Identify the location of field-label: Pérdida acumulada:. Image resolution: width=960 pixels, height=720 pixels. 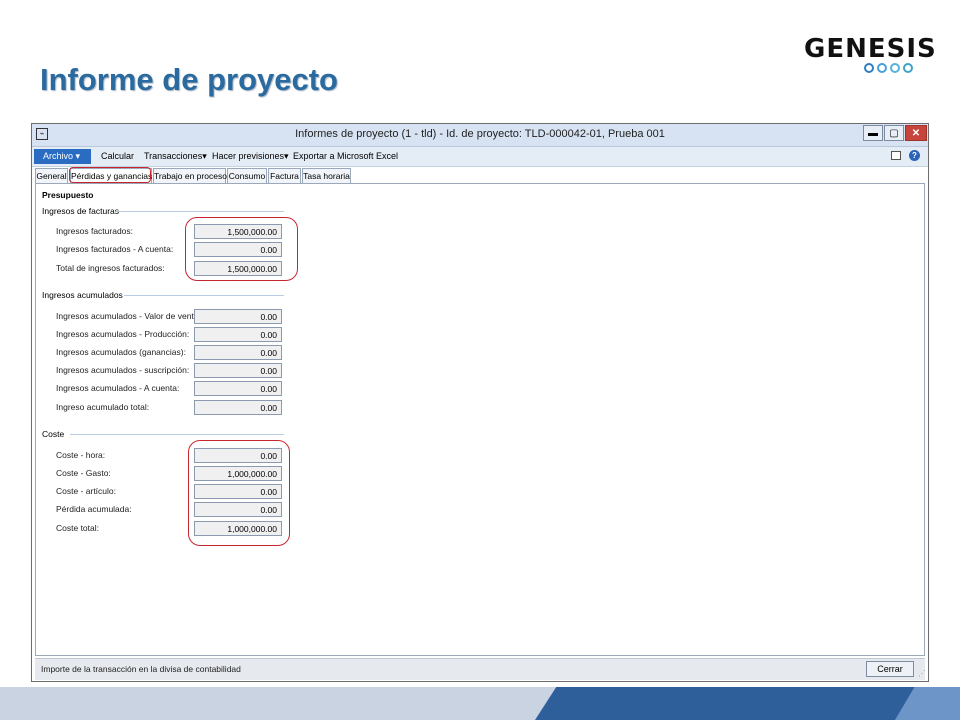
(94, 509).